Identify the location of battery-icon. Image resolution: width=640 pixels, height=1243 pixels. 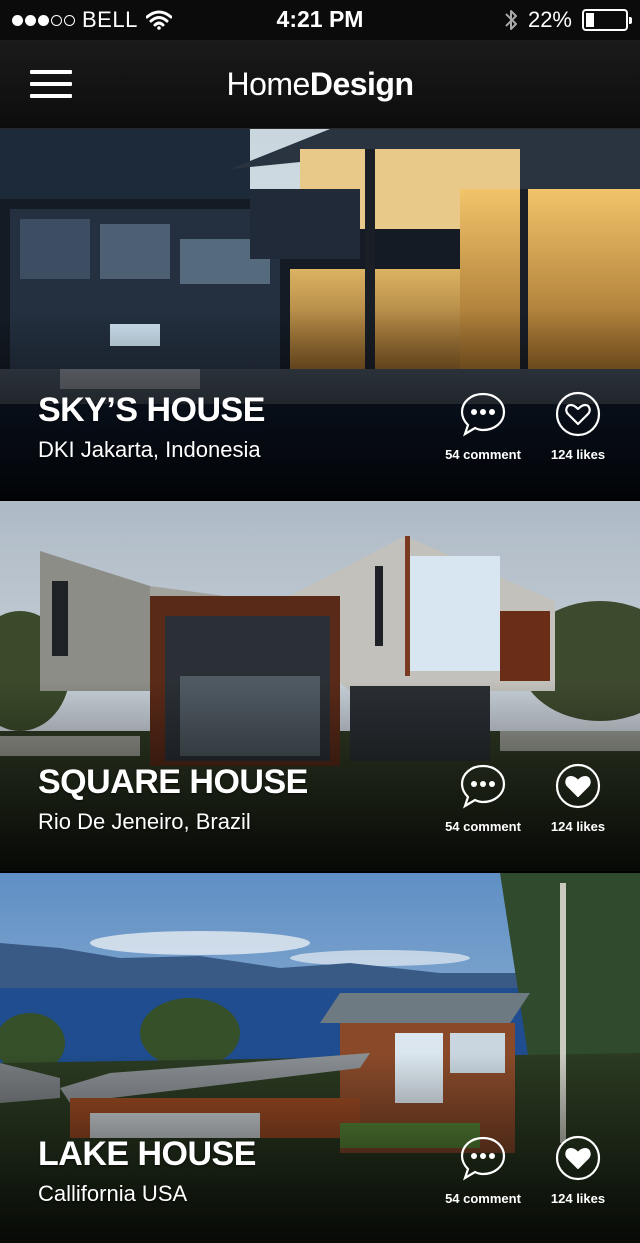
(607, 20).